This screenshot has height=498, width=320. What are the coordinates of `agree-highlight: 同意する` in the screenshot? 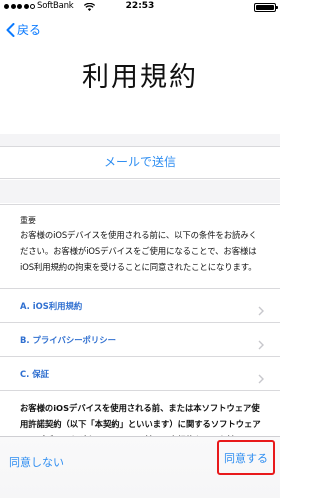 It's located at (246, 457).